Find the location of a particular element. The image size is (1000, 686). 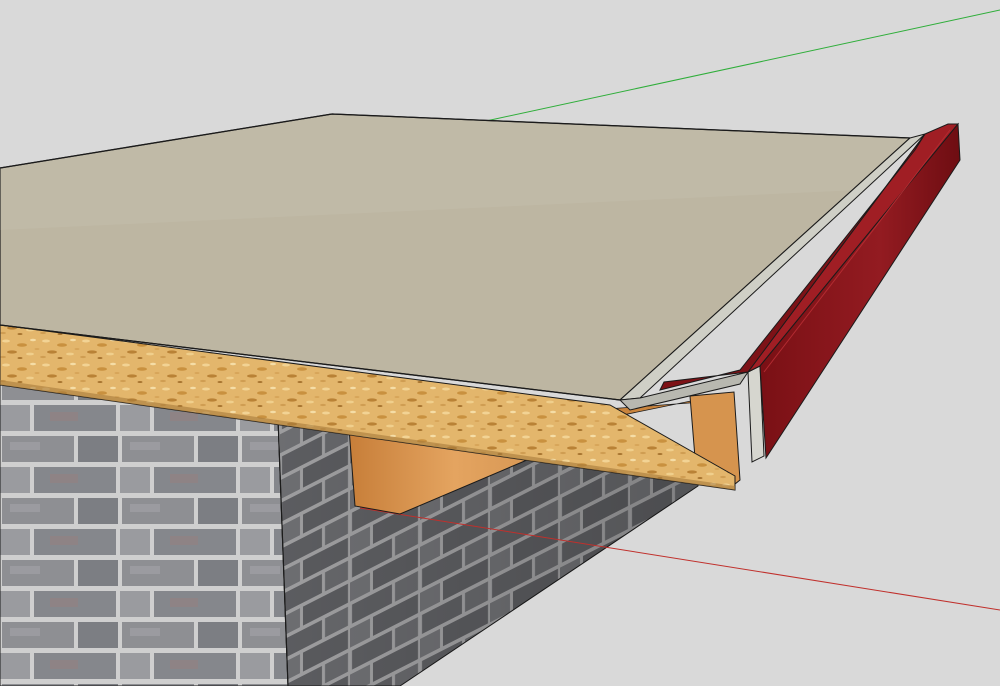

brick-wall-front-face is located at coordinates (144, 532).